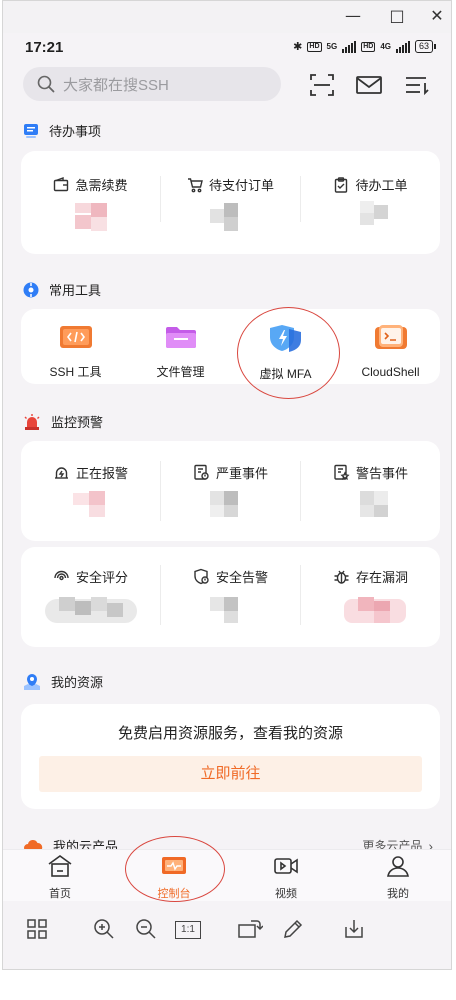  I want to click on location-icon, so click(32, 681).